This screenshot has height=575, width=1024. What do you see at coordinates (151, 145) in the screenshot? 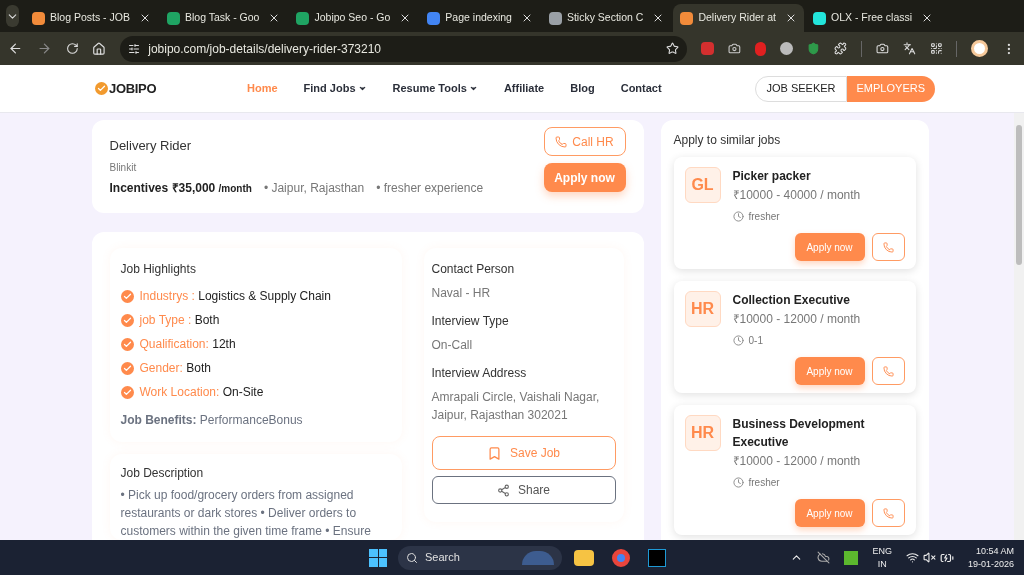
I see `job-title: Delivery Rider` at bounding box center [151, 145].